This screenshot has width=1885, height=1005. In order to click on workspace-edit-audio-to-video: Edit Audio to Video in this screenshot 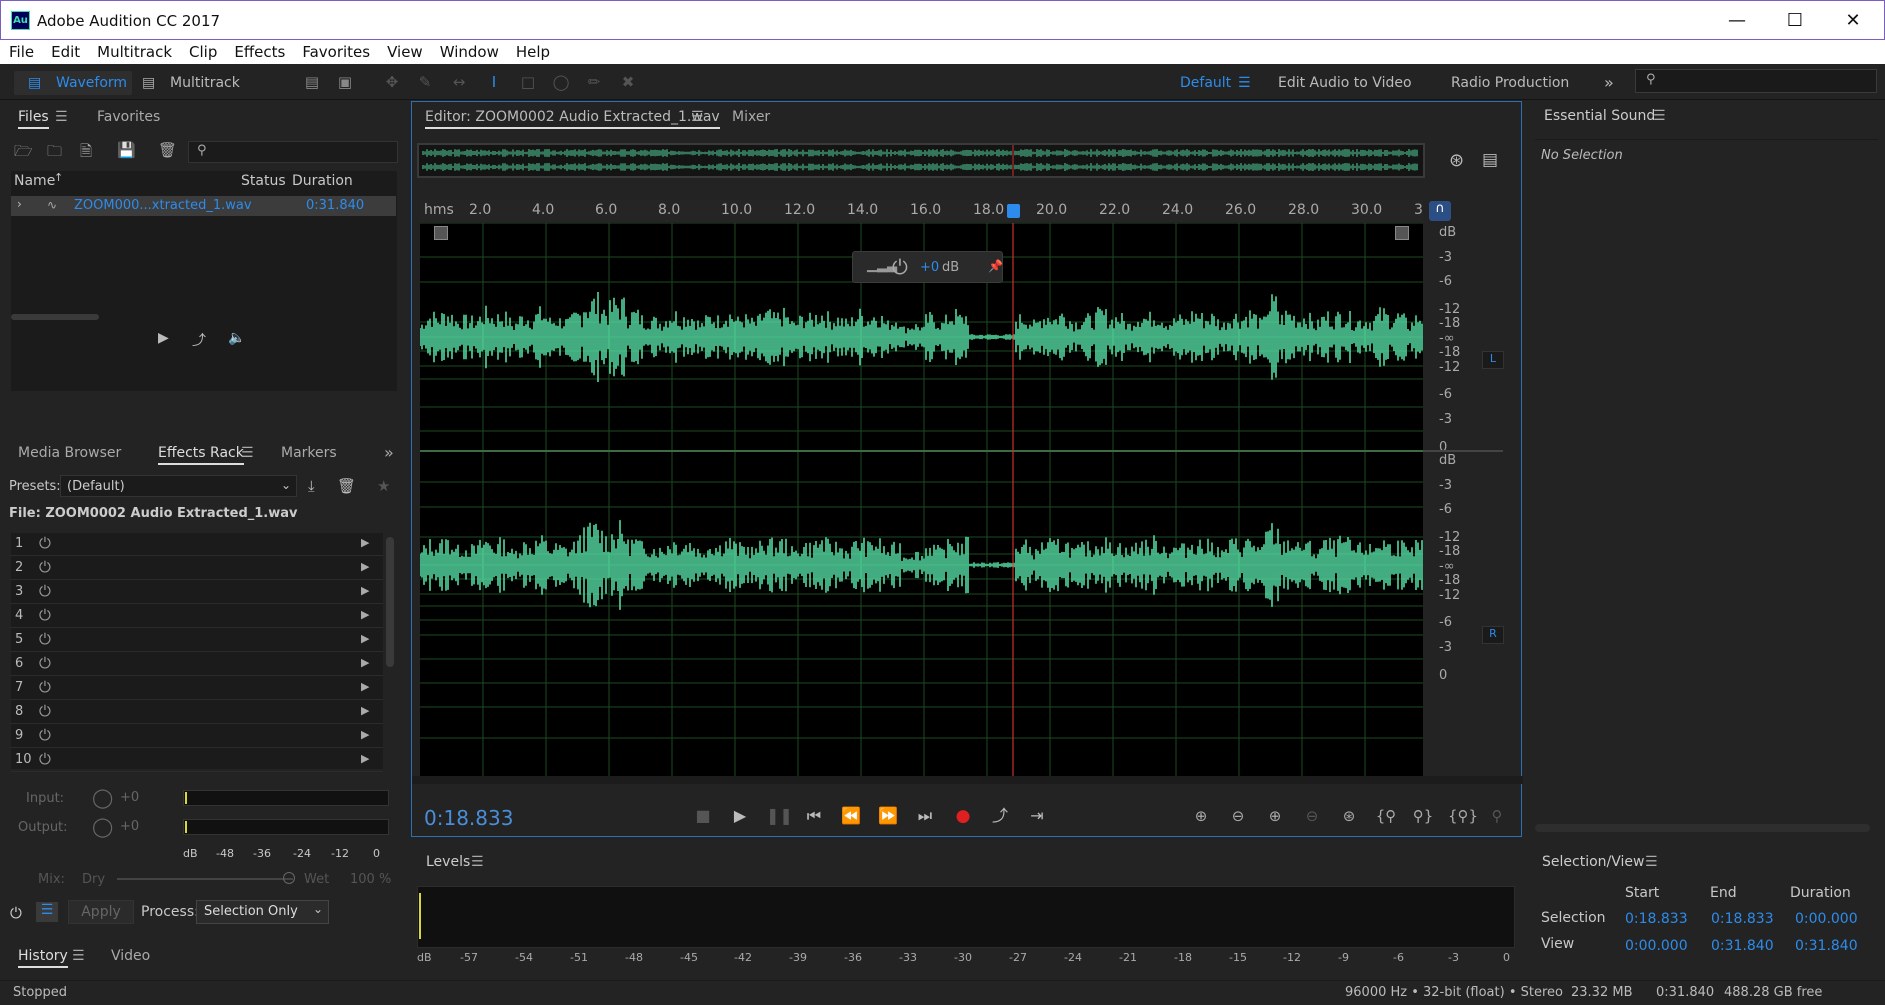, I will do `click(1345, 83)`.